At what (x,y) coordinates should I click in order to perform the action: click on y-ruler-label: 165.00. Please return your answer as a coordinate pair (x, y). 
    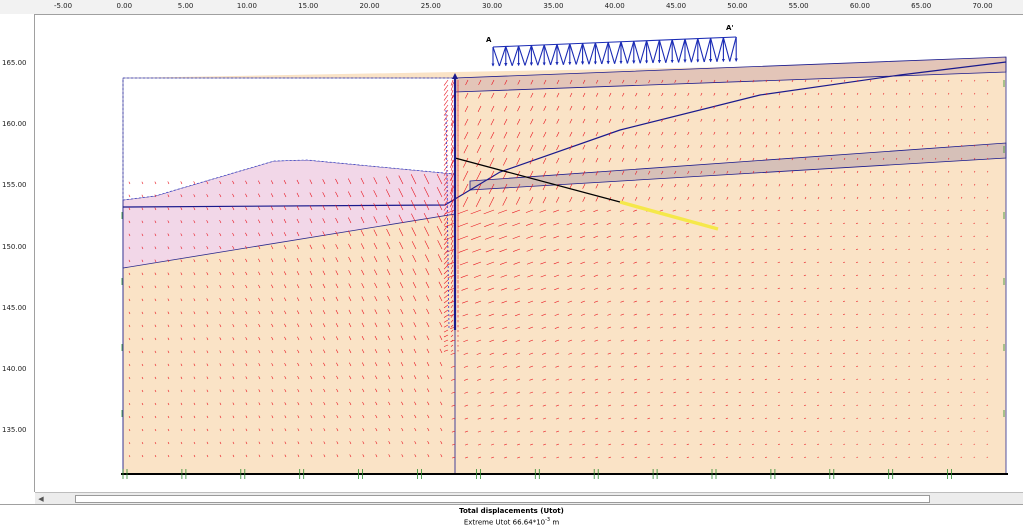
    Looking at the image, I should click on (14, 63).